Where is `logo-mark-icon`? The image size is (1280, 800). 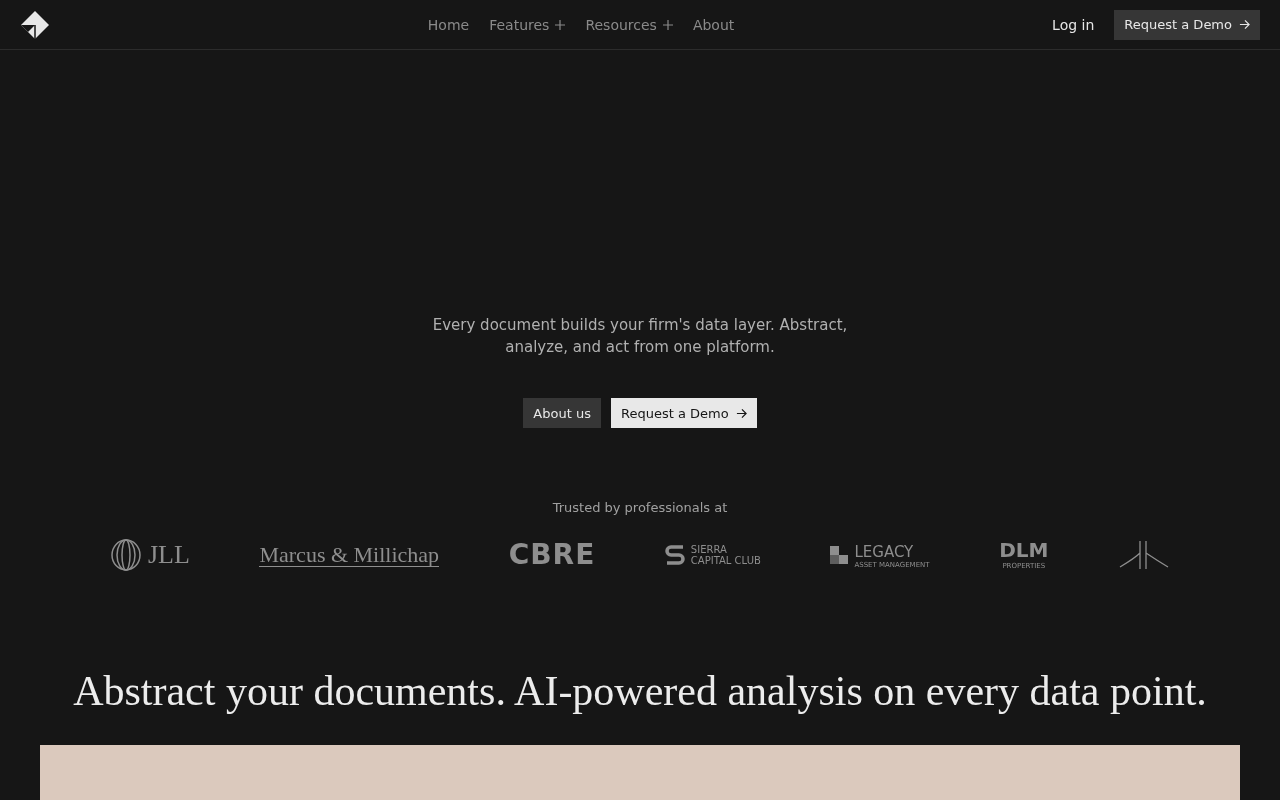 logo-mark-icon is located at coordinates (1144, 555).